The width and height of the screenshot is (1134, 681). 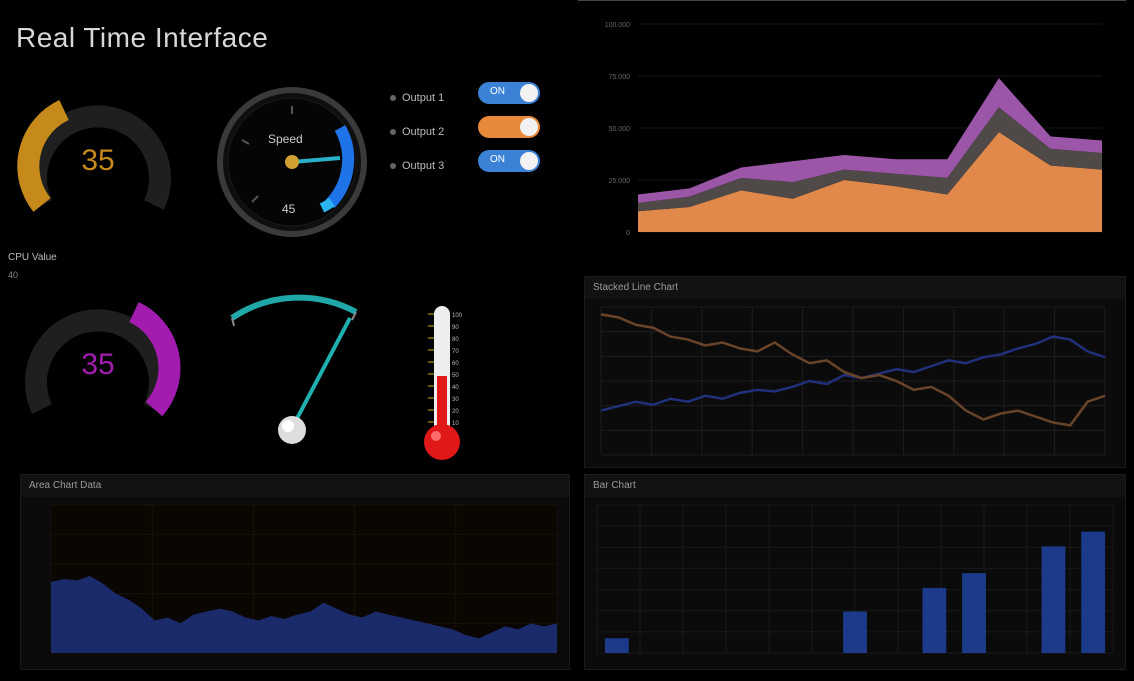 I want to click on y-tick-label: 25.000, so click(x=620, y=181).